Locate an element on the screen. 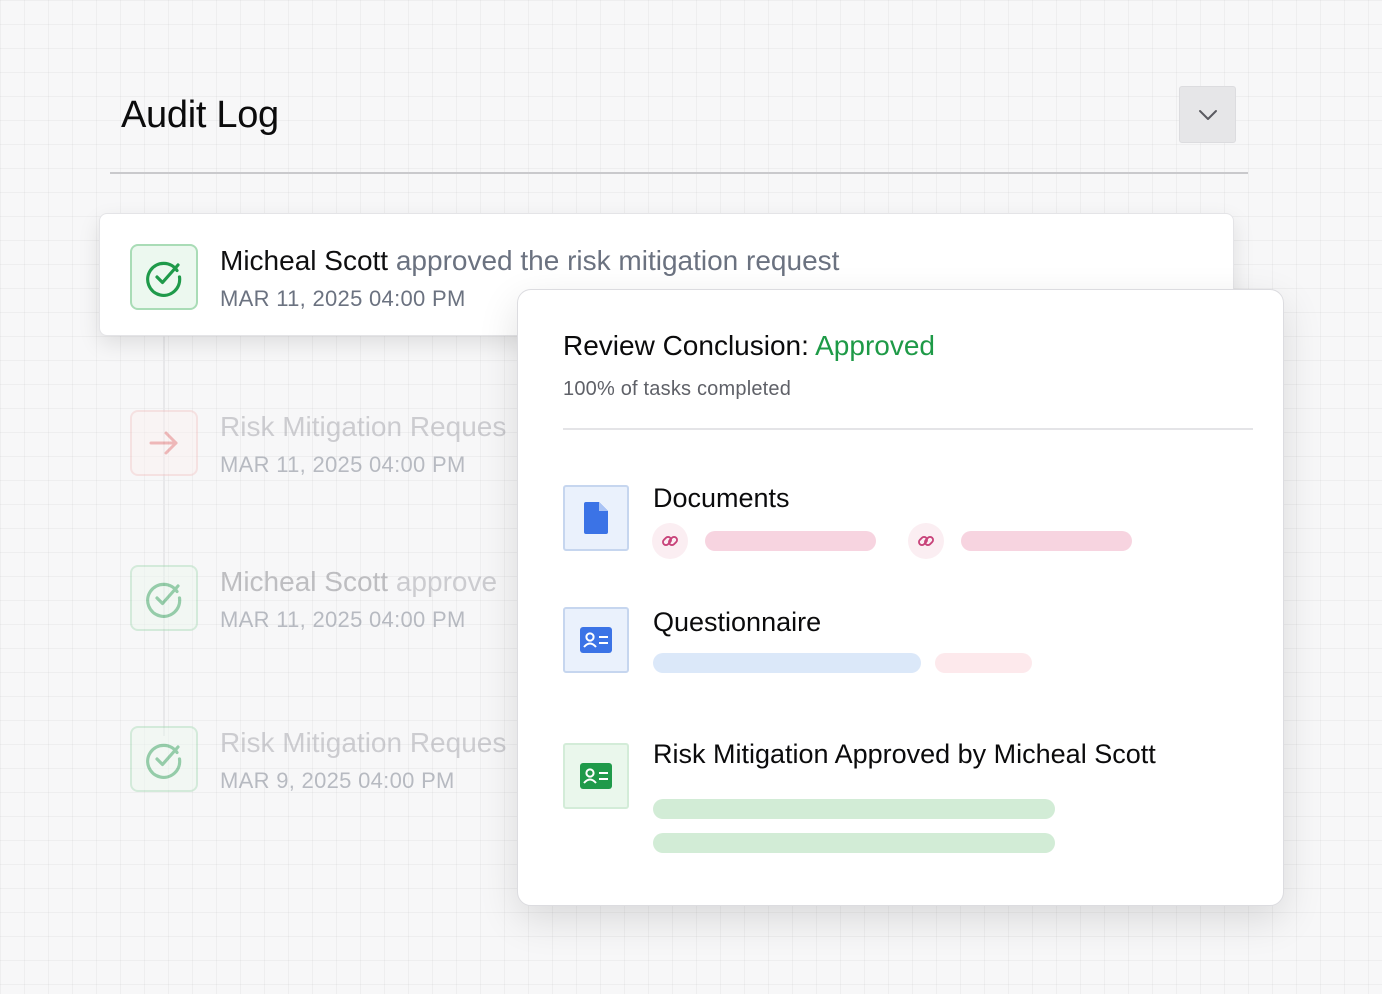 The height and width of the screenshot is (994, 1382). questionnaire-label: Questionnaire is located at coordinates (737, 622).